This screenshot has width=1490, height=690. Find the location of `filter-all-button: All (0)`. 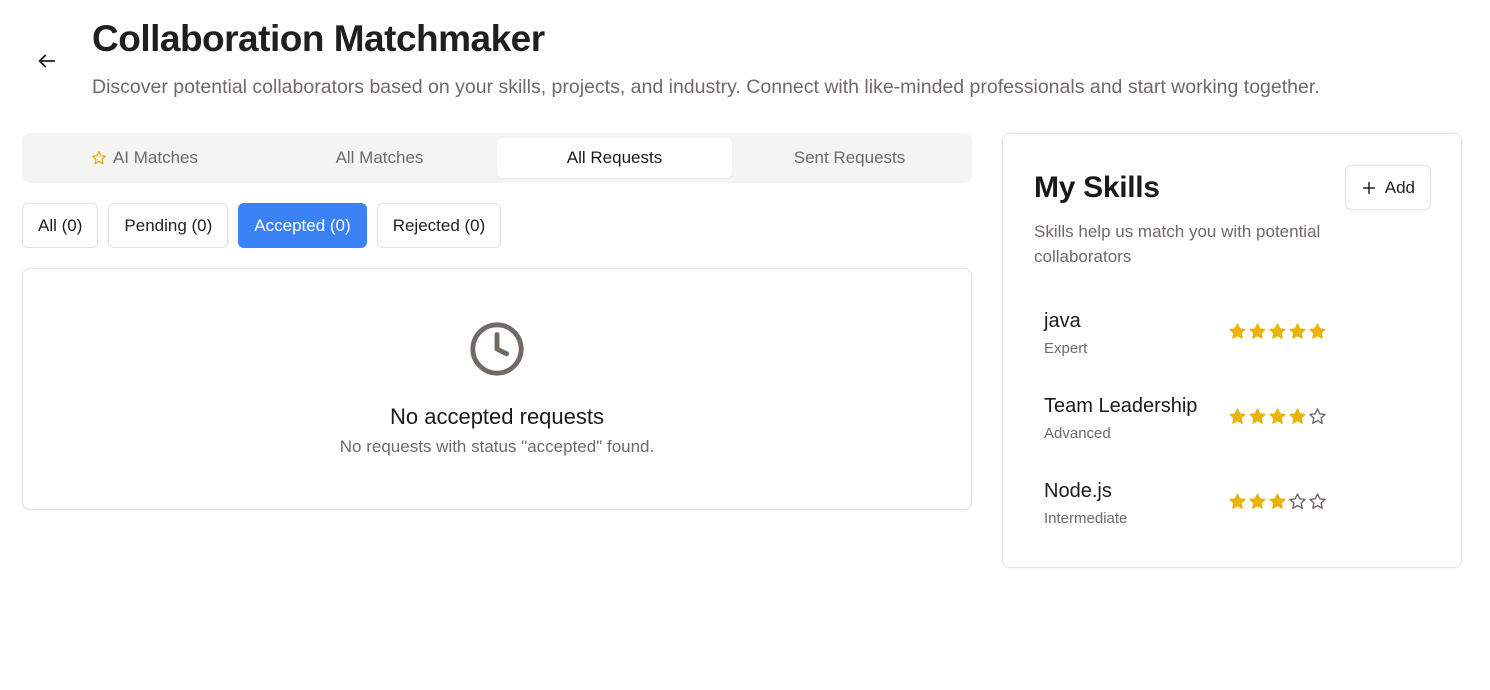

filter-all-button: All (0) is located at coordinates (60, 225).